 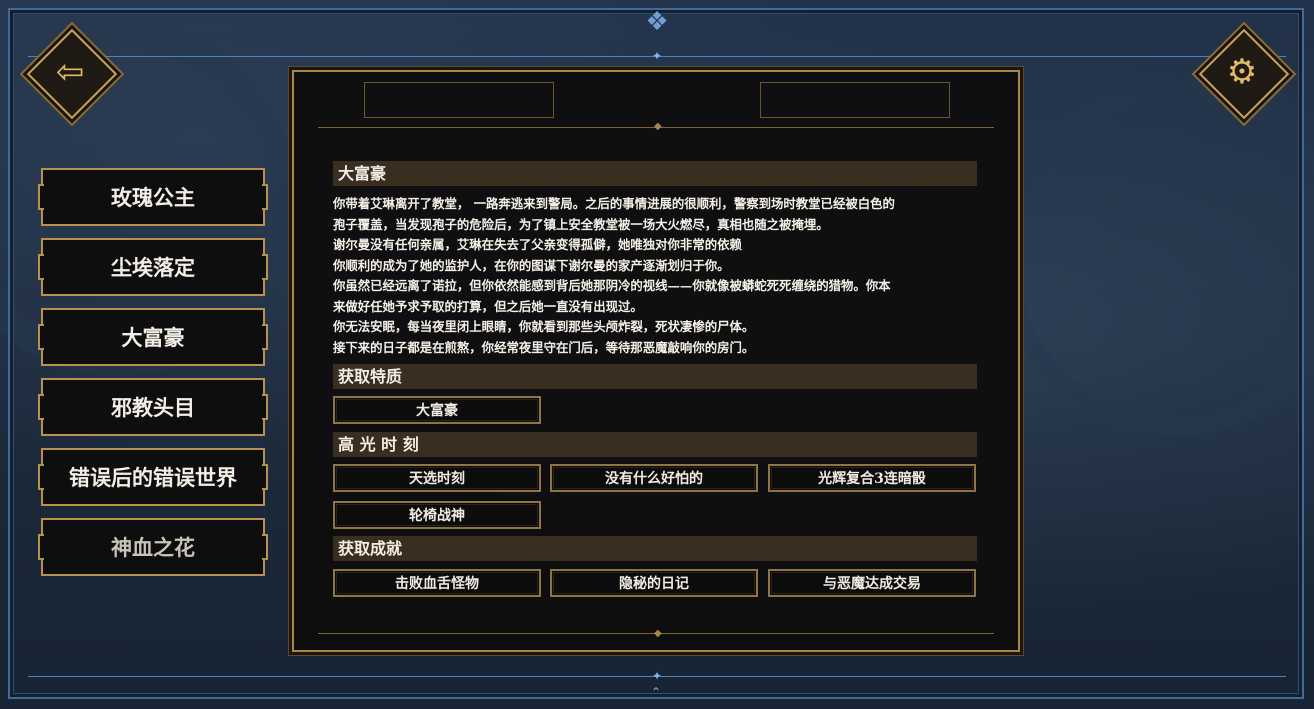 I want to click on achievement-tag: 与恶魔达成交易, so click(x=872, y=583).